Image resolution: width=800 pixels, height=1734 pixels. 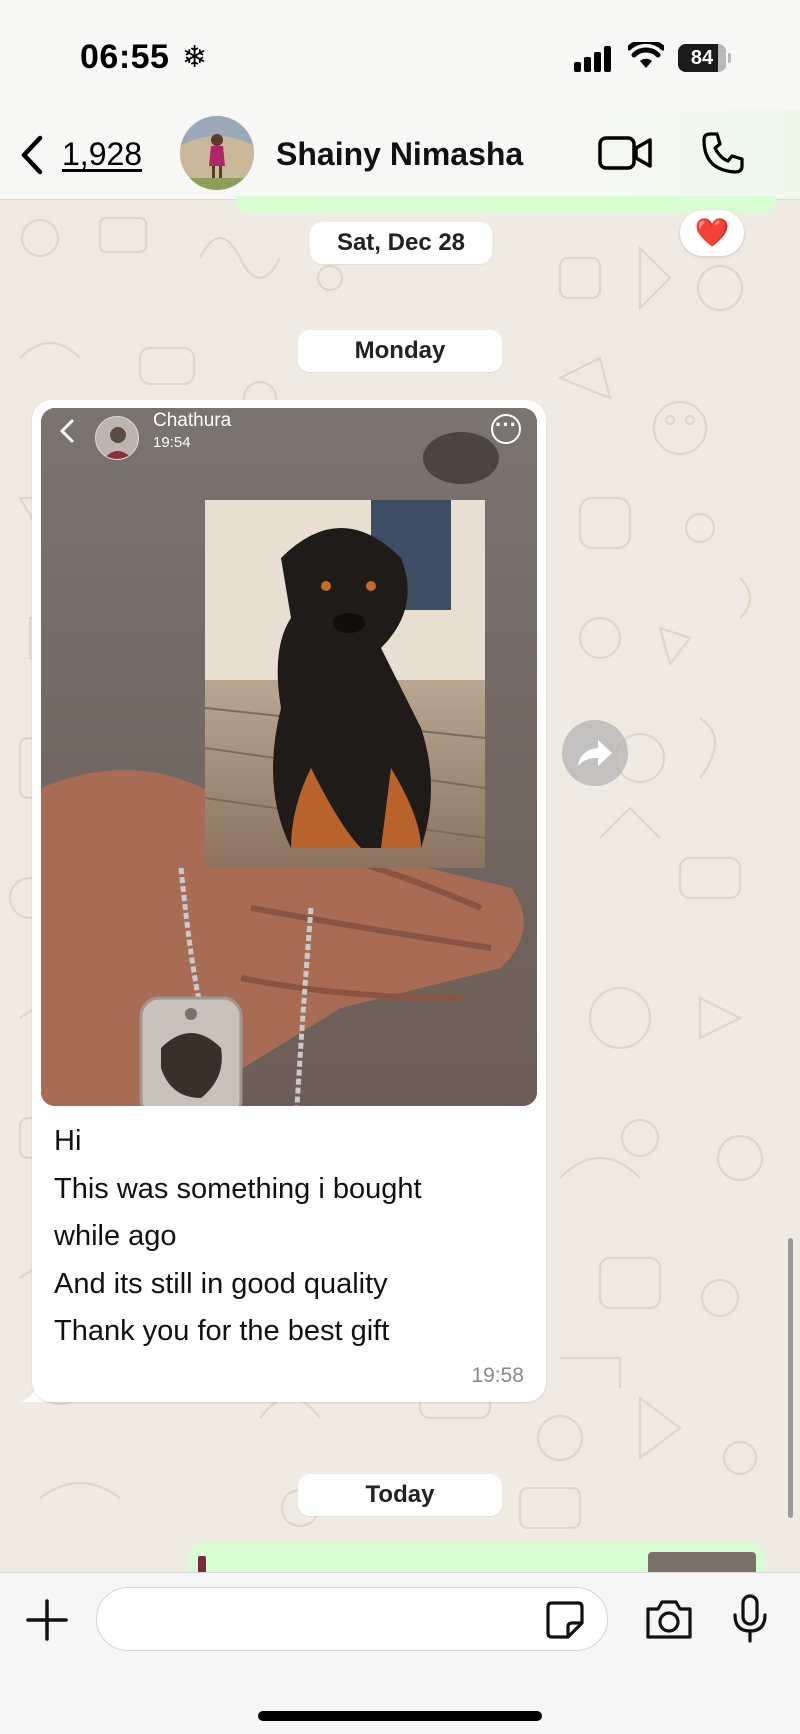 I want to click on message-input-bar, so click(x=400, y=1653).